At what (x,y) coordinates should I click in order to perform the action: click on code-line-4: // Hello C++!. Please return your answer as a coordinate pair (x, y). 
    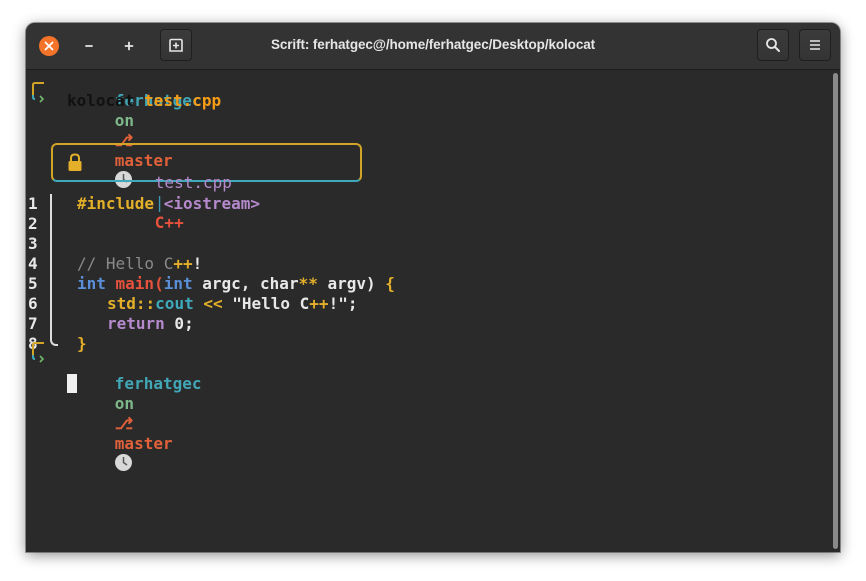
    Looking at the image, I should click on (139, 264).